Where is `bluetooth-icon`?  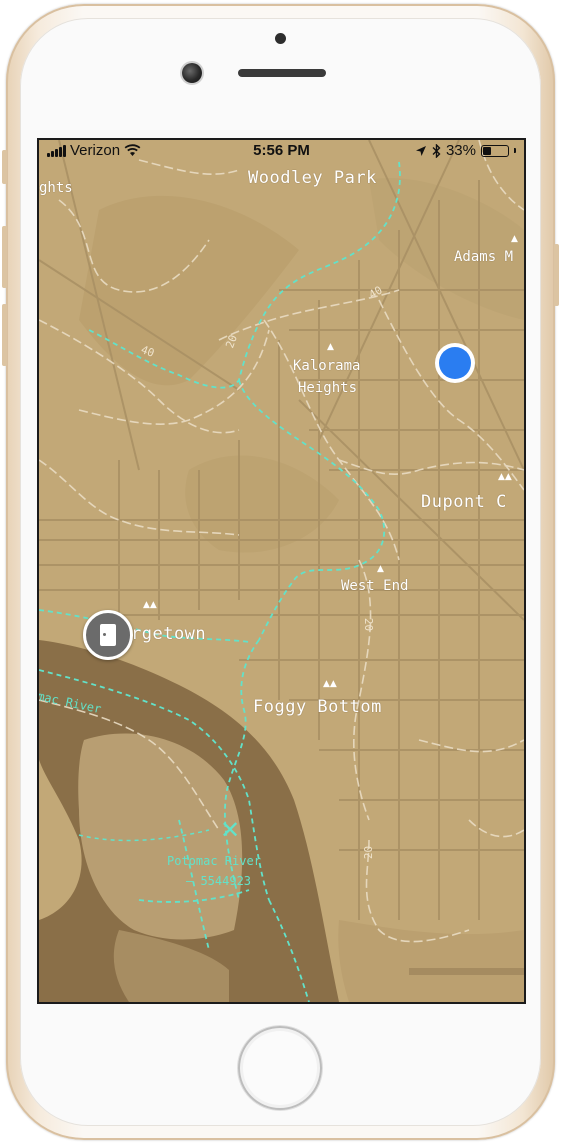
bluetooth-icon is located at coordinates (436, 150).